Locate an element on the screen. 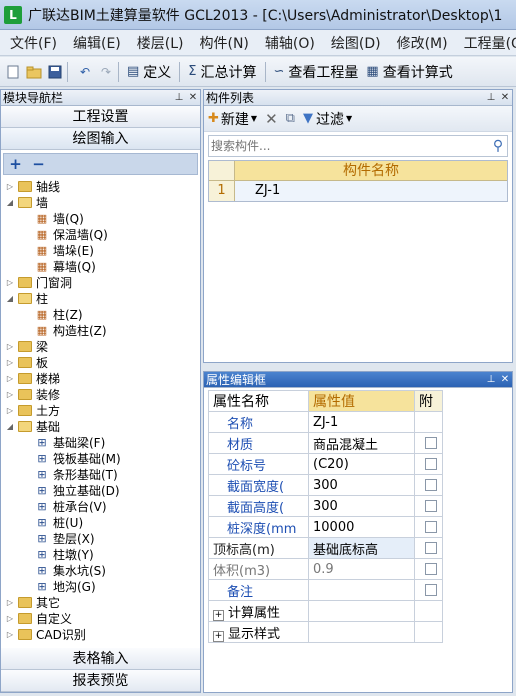  property-value-cell: 0.9 is located at coordinates (361, 569).